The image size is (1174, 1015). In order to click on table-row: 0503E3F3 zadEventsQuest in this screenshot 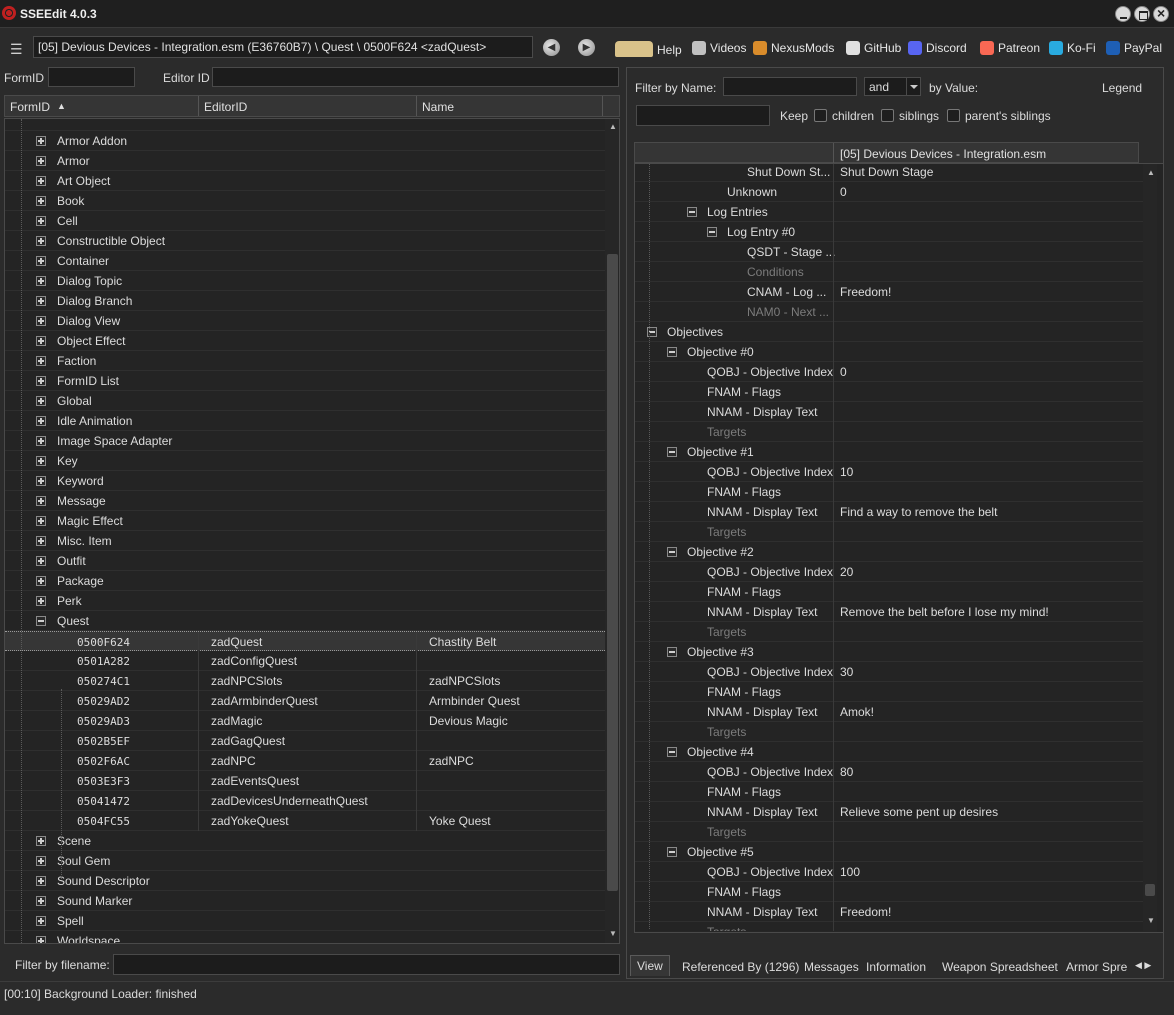, I will do `click(305, 781)`.